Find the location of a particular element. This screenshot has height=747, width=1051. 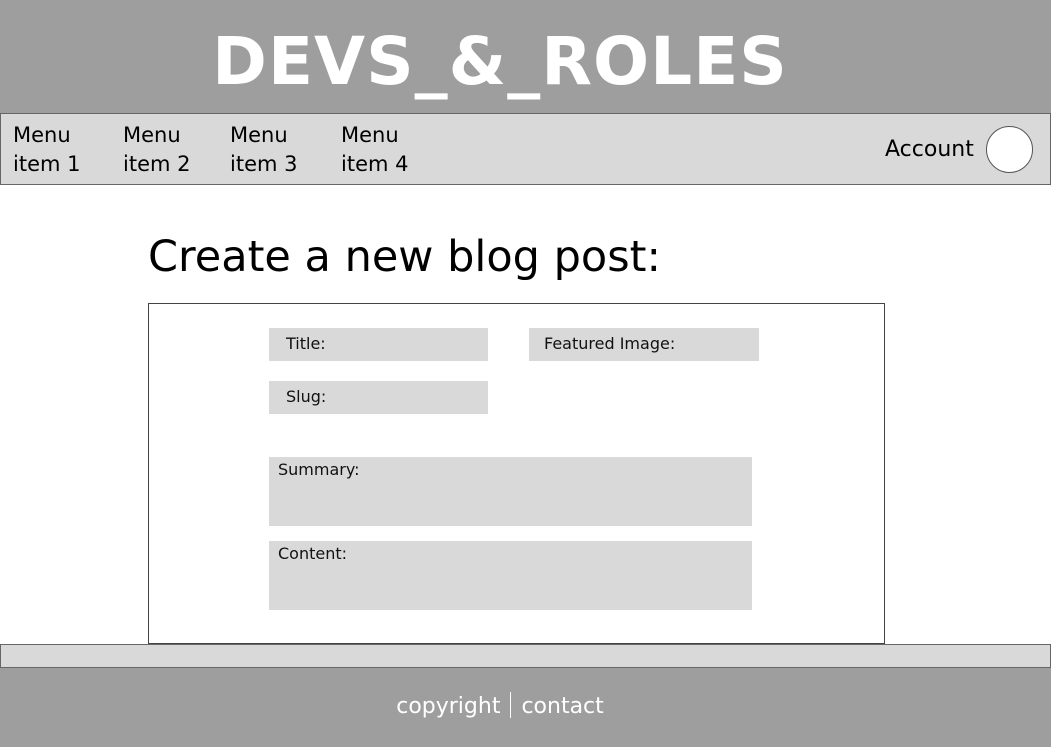

footer-separator is located at coordinates (511, 705).